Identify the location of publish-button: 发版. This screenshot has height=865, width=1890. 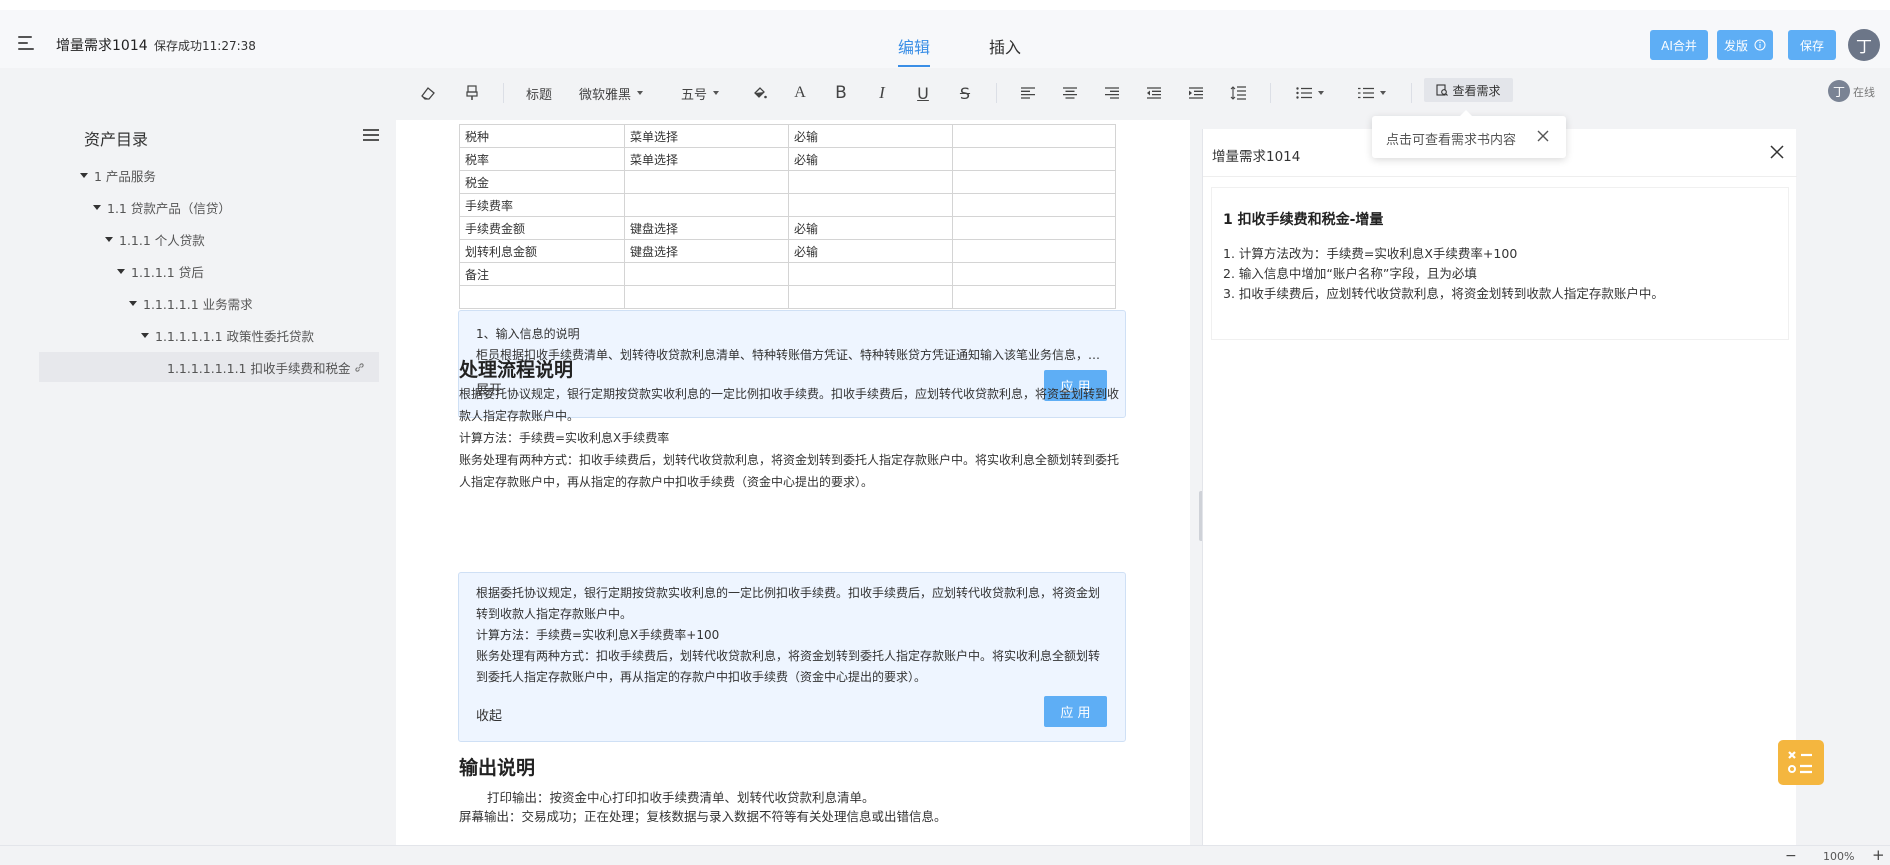
(1745, 45).